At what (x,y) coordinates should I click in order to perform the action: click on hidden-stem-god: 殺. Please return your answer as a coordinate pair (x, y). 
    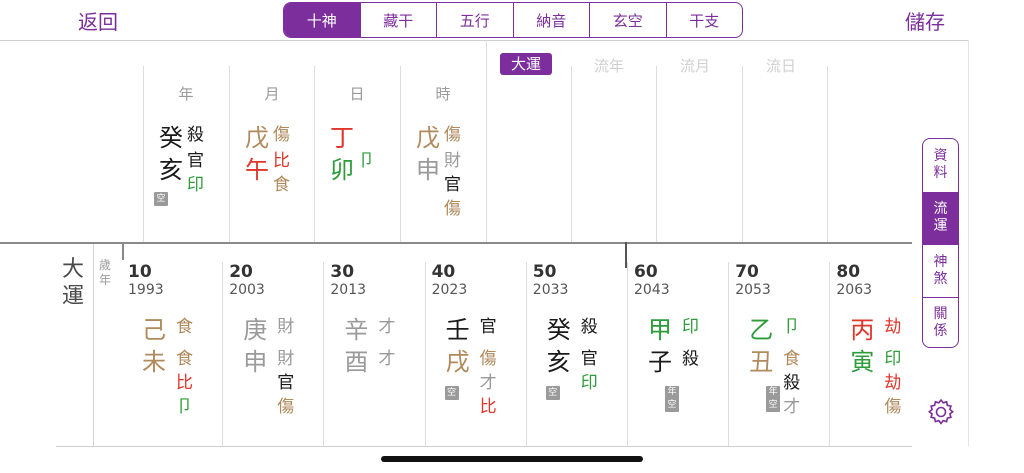
    Looking at the image, I should click on (690, 359).